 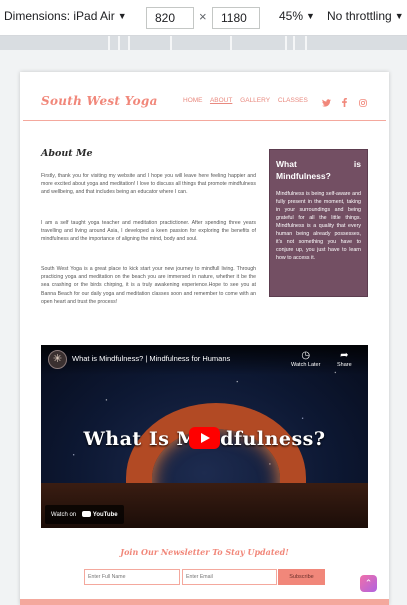 I want to click on watch-on-label: Watch on, so click(x=64, y=515).